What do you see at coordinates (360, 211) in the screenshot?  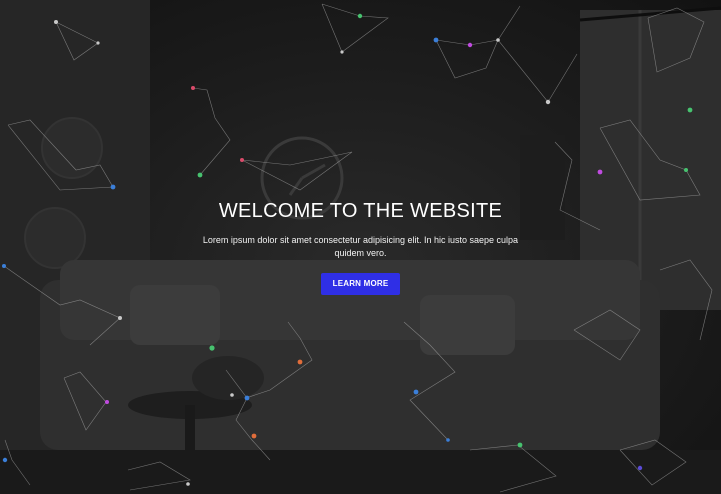 I see `hero-title: WELCOME TO THE WEBSITE` at bounding box center [360, 211].